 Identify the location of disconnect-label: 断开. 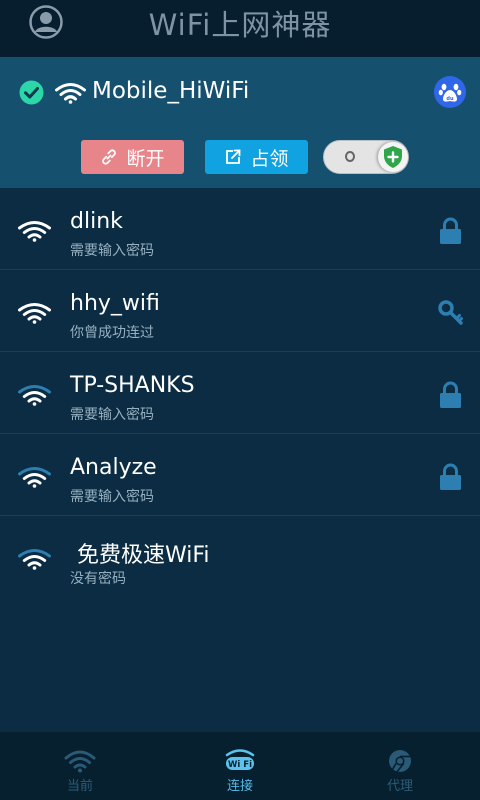
(145, 158).